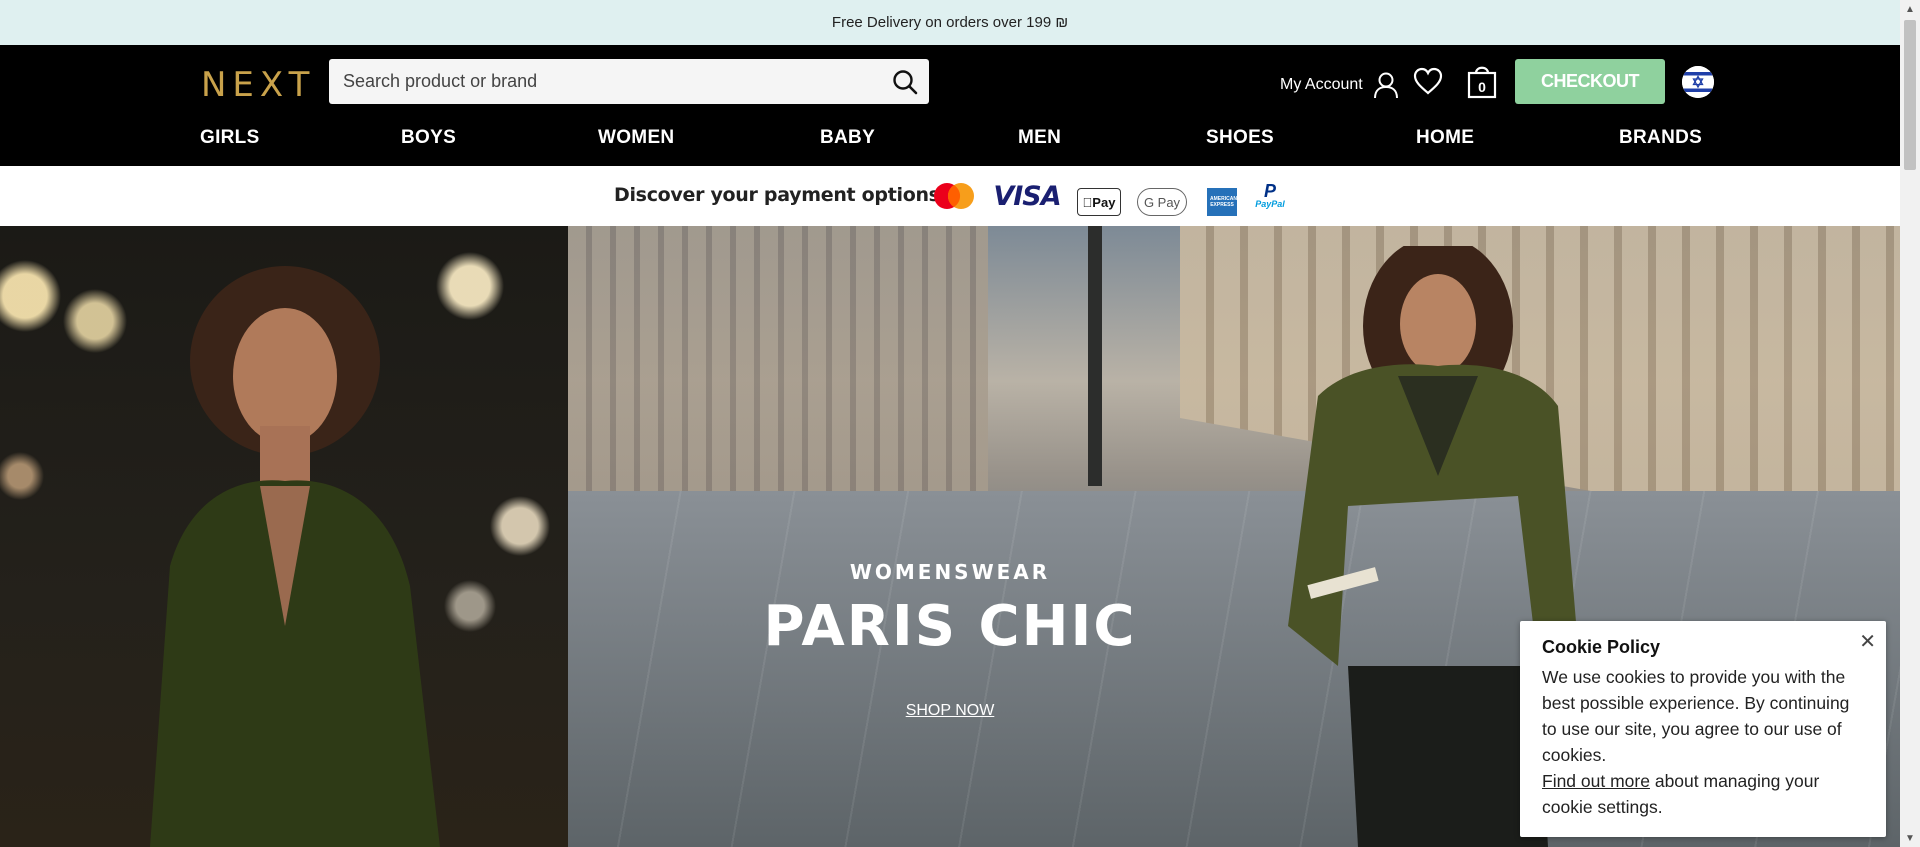 The width and height of the screenshot is (1920, 847). Describe the element at coordinates (1698, 82) in the screenshot. I see `israel-flag-icon` at that location.